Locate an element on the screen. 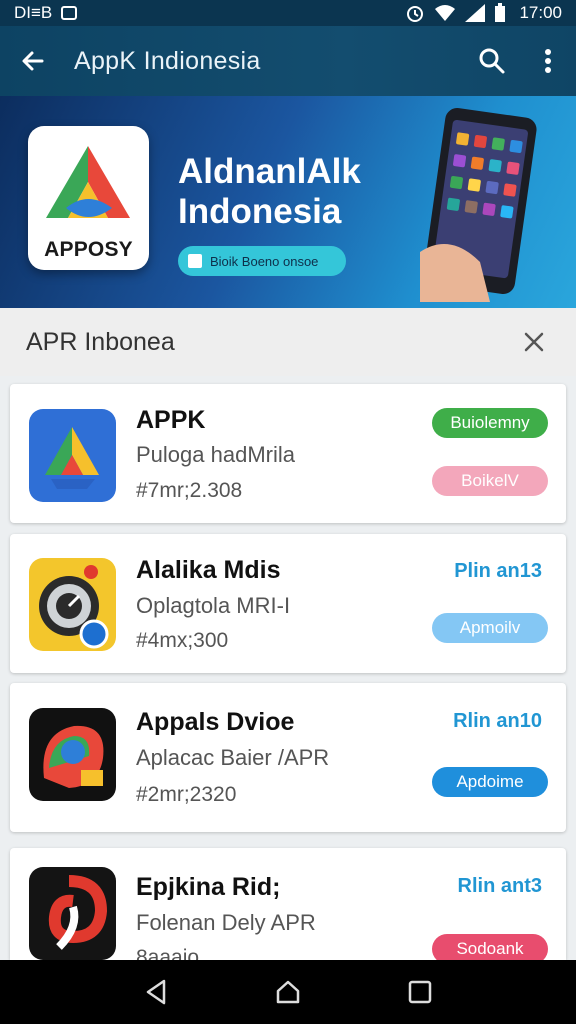 This screenshot has height=1024, width=576. app-name: Alalika Mdis is located at coordinates (208, 570).